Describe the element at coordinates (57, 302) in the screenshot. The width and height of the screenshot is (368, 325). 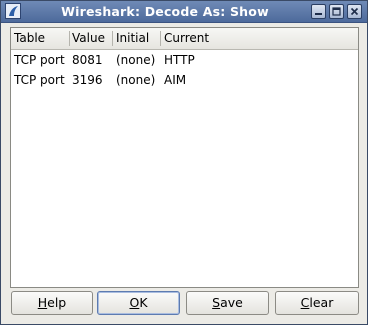
I see `help-label-rest: elp` at that location.